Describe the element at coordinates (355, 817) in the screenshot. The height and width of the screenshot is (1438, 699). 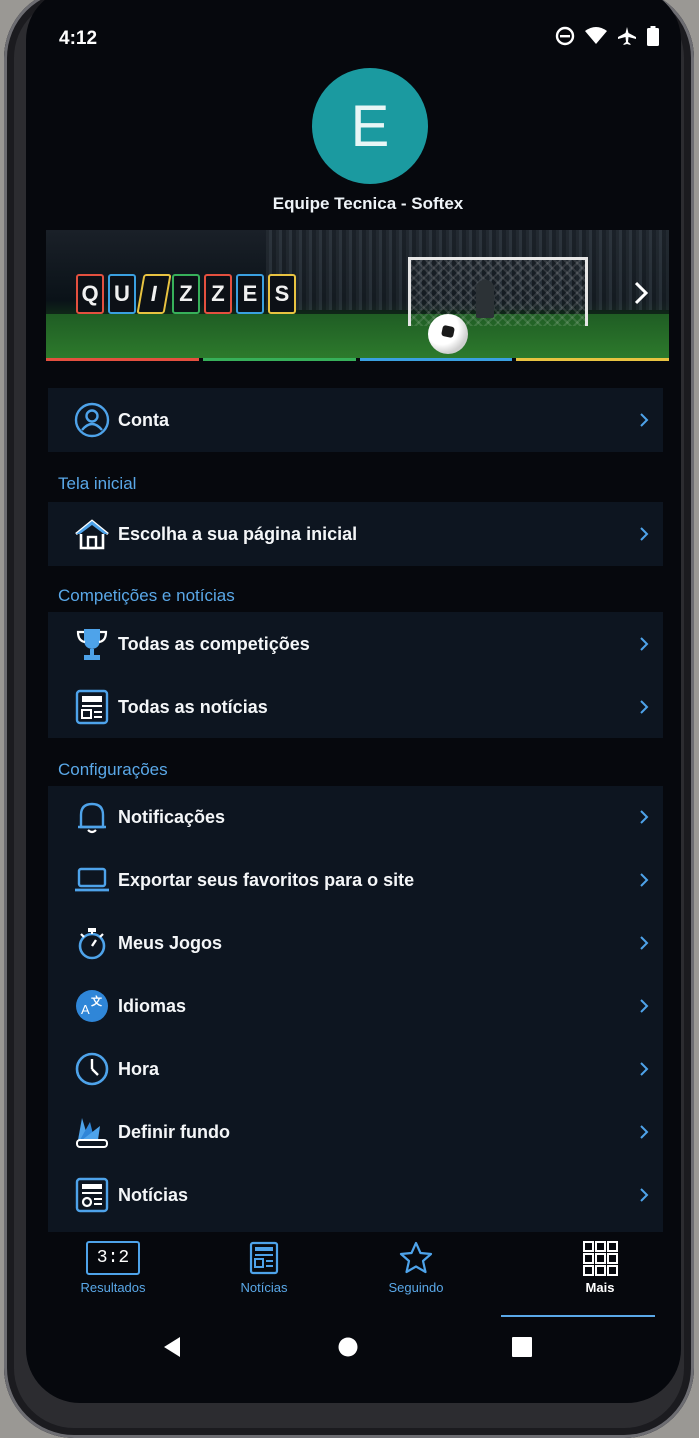
I see `menu-item-notifications: Notificações` at that location.